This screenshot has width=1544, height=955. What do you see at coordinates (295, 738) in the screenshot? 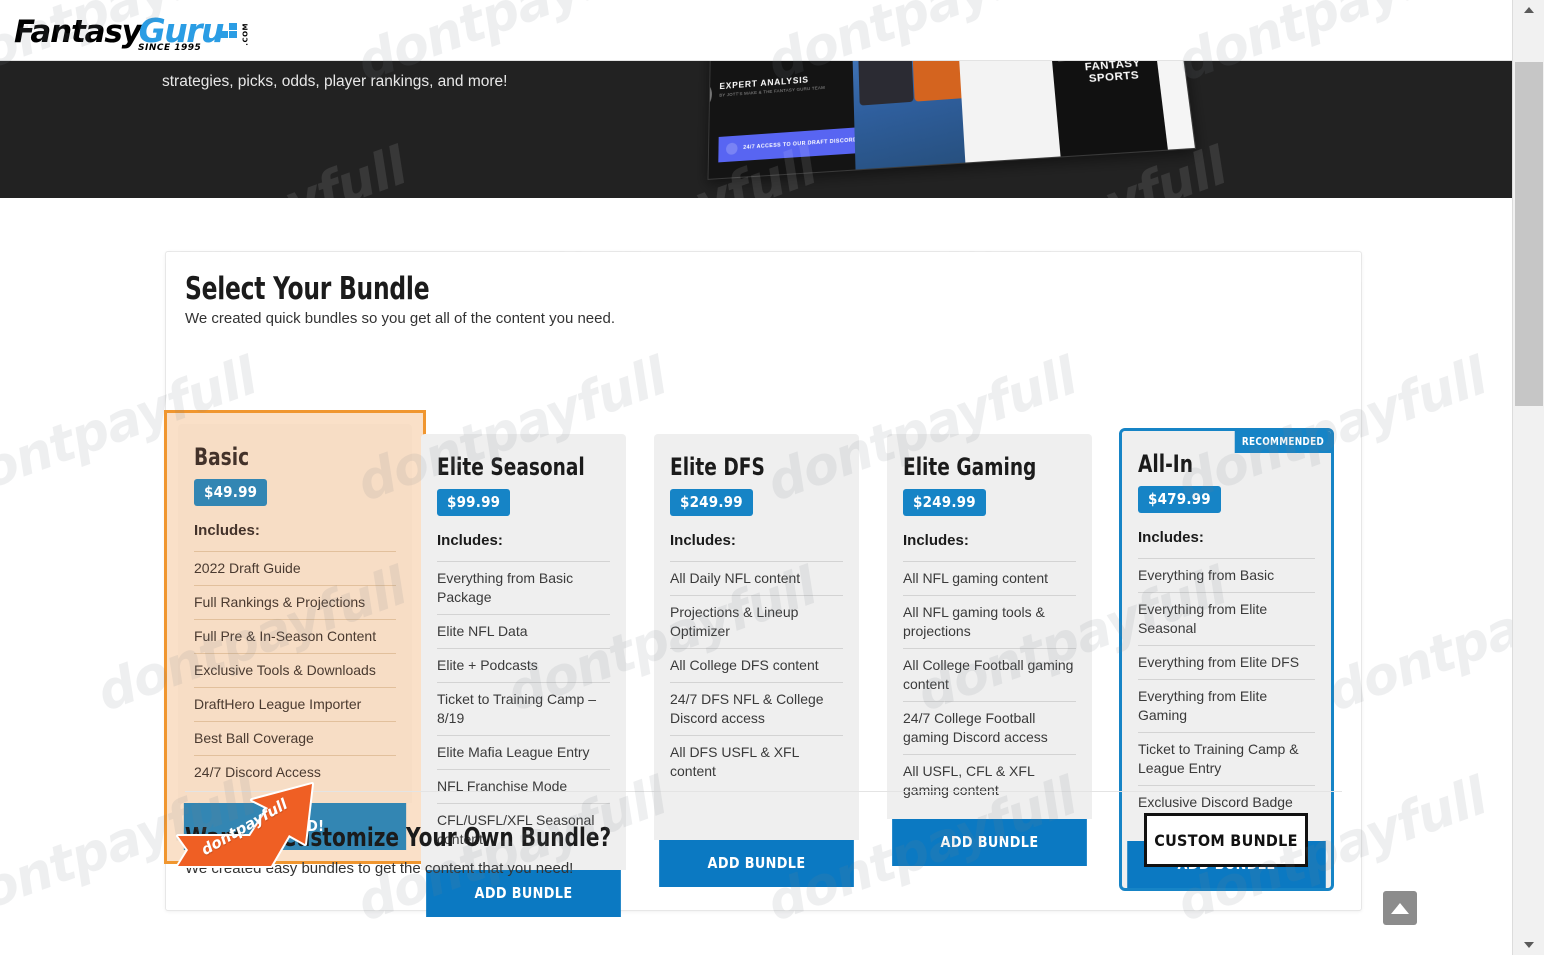
I see `bundle-feature: Best Ball Coverage` at bounding box center [295, 738].